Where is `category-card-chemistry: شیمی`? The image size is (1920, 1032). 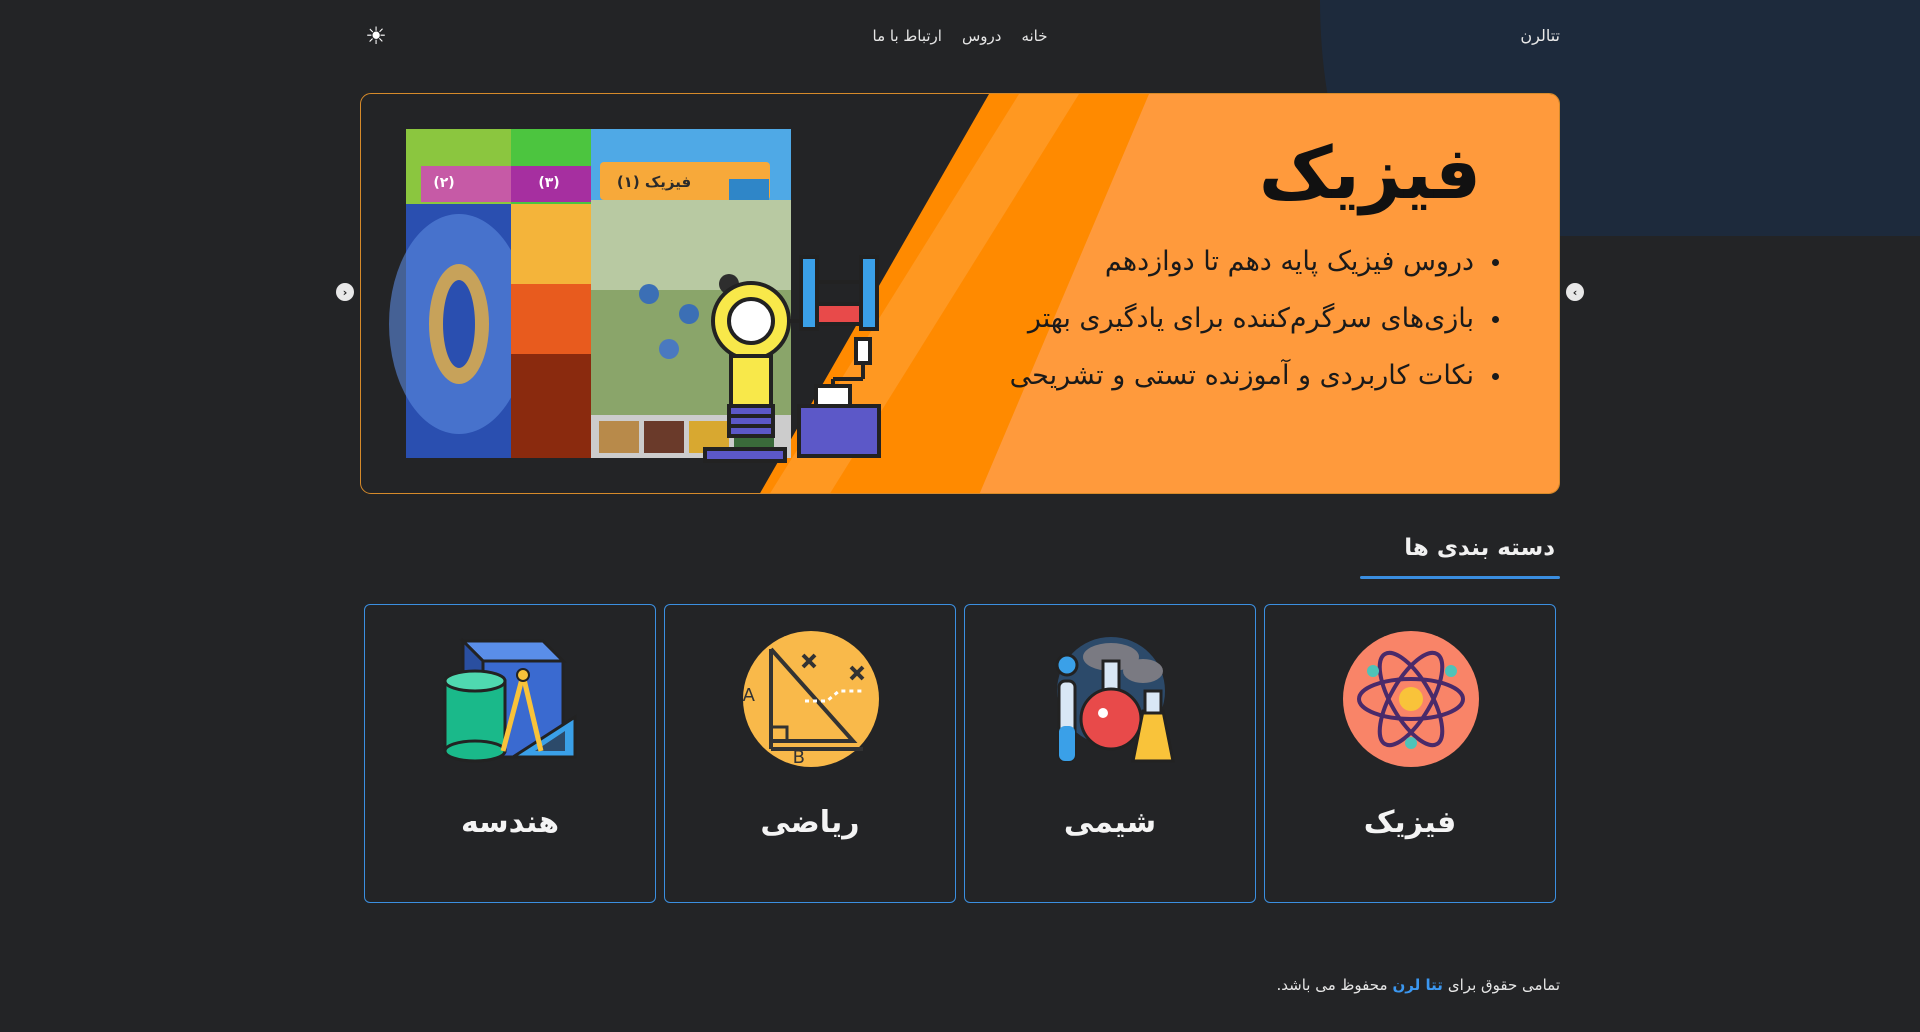 category-card-chemistry: شیمی is located at coordinates (1110, 753).